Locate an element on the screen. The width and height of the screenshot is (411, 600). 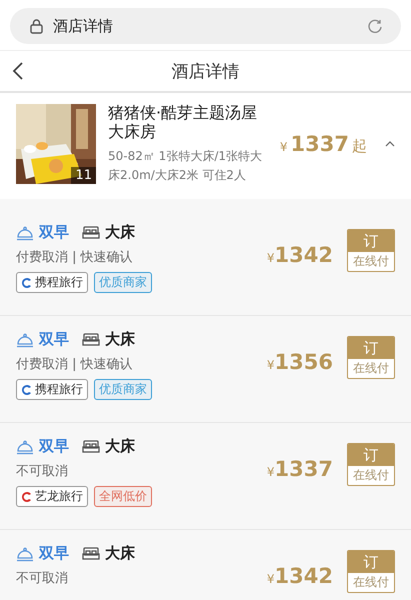
nav-title: 酒店详情 is located at coordinates (206, 71).